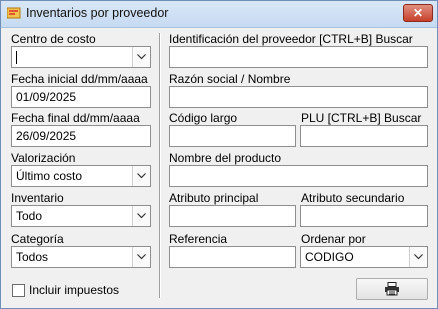 The height and width of the screenshot is (309, 438). What do you see at coordinates (81, 216) in the screenshot?
I see `inventario-select: Todo` at bounding box center [81, 216].